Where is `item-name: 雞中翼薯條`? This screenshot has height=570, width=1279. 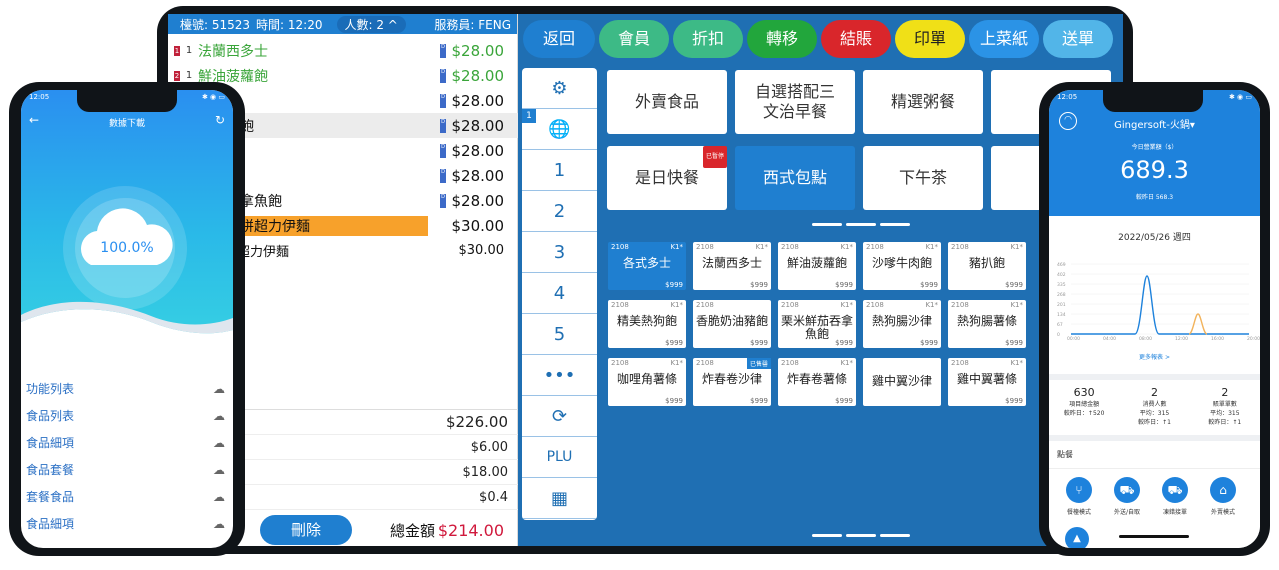 item-name: 雞中翼薯條 is located at coordinates (986, 379).